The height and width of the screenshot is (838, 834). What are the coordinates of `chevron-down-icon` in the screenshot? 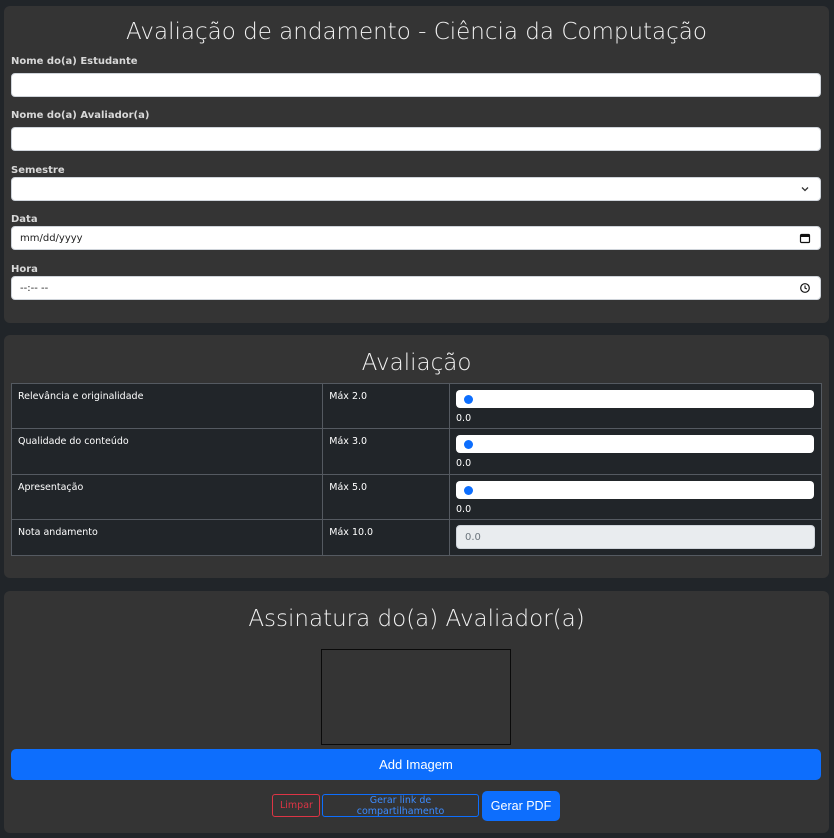 It's located at (805, 189).